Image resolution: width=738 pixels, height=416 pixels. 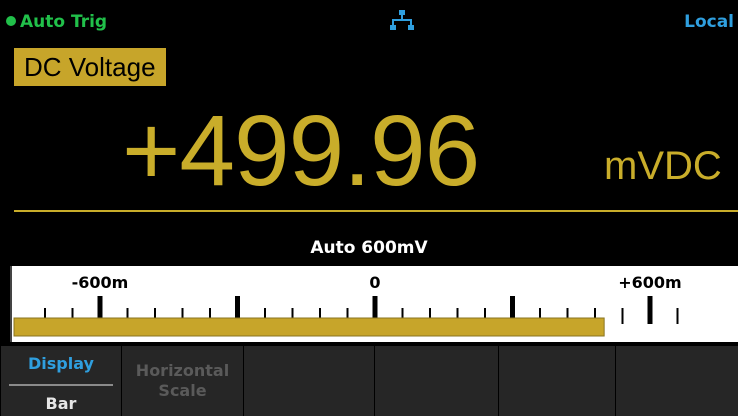 I want to click on value-bar, so click(x=309, y=327).